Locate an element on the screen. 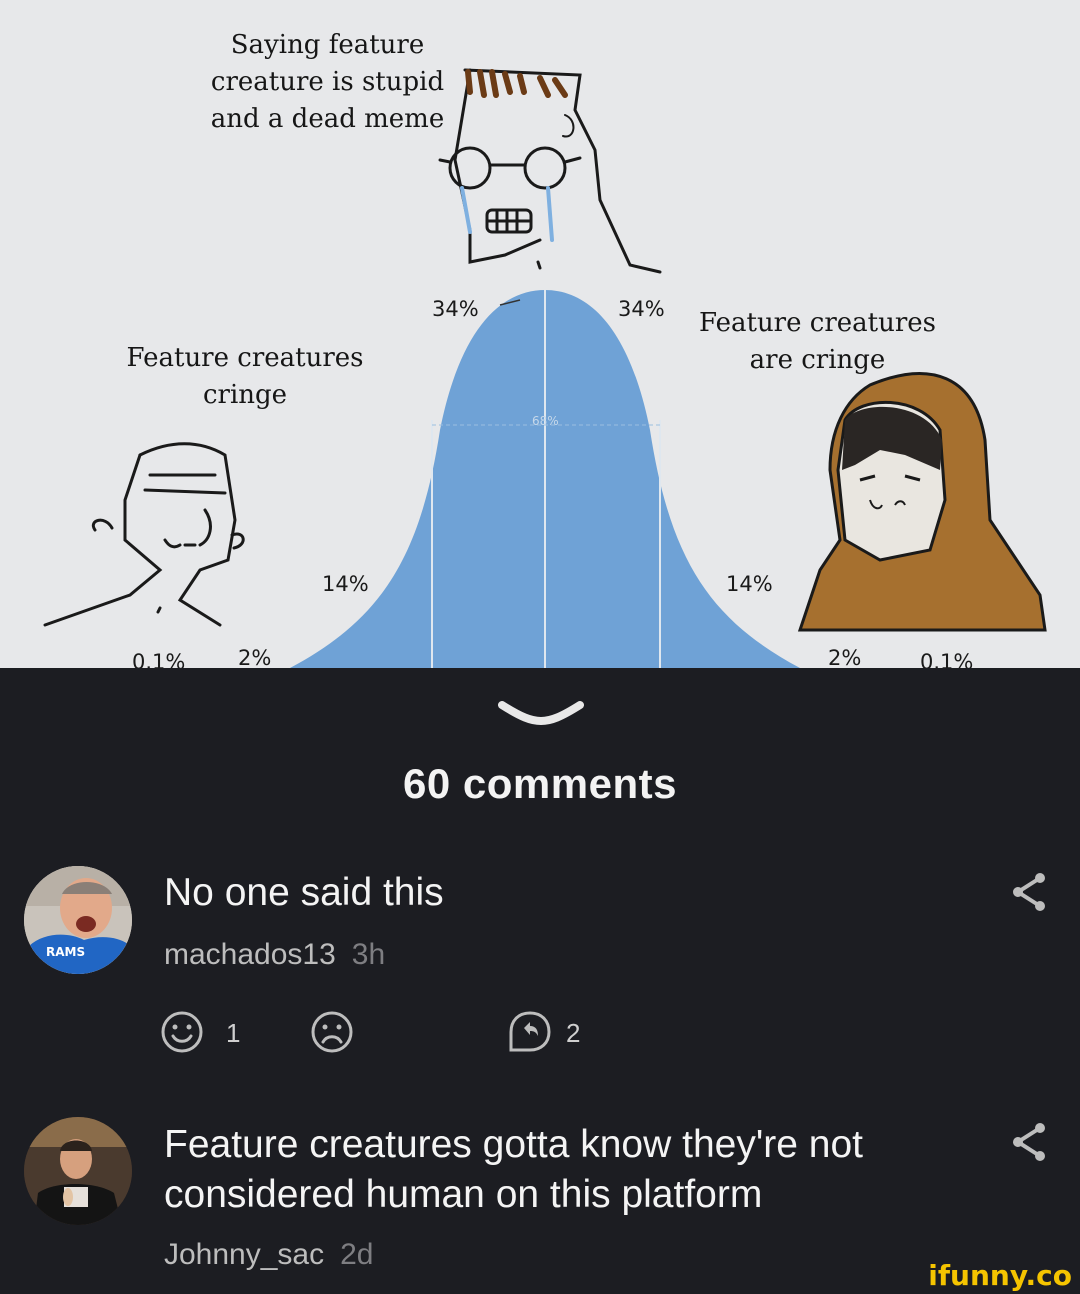 This screenshot has width=1080, height=1294. pct-center-band: 68% is located at coordinates (545, 421).